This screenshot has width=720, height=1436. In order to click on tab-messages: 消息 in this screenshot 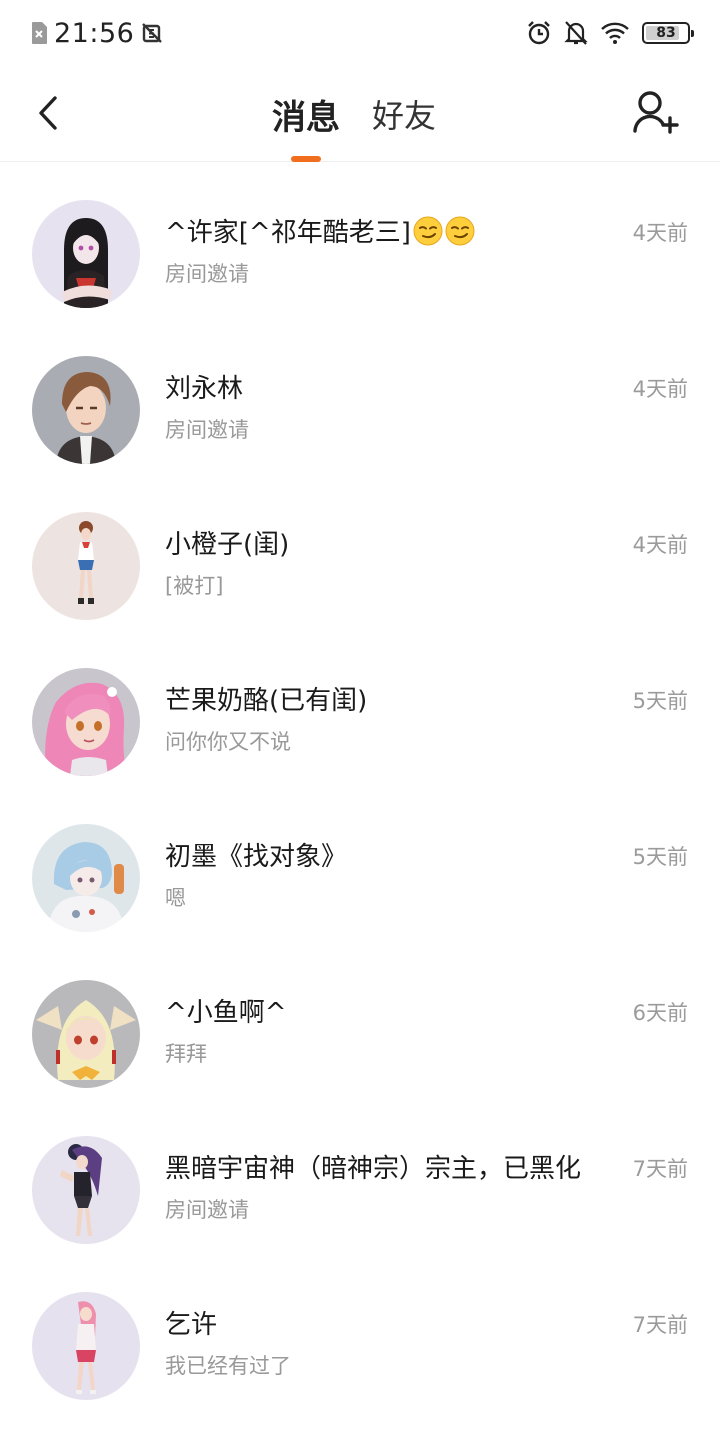, I will do `click(306, 114)`.